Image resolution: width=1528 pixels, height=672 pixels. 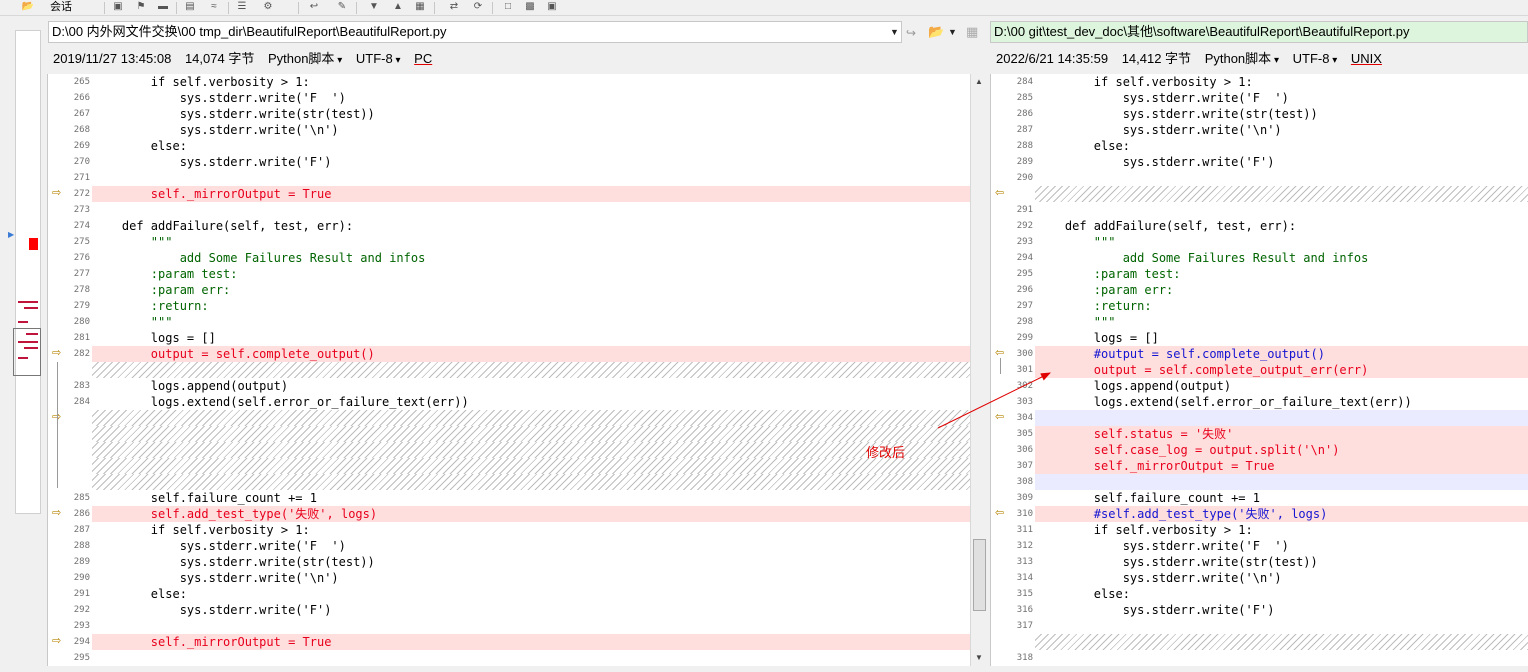 What do you see at coordinates (1013, 290) in the screenshot?
I see `line-gutter: 296` at bounding box center [1013, 290].